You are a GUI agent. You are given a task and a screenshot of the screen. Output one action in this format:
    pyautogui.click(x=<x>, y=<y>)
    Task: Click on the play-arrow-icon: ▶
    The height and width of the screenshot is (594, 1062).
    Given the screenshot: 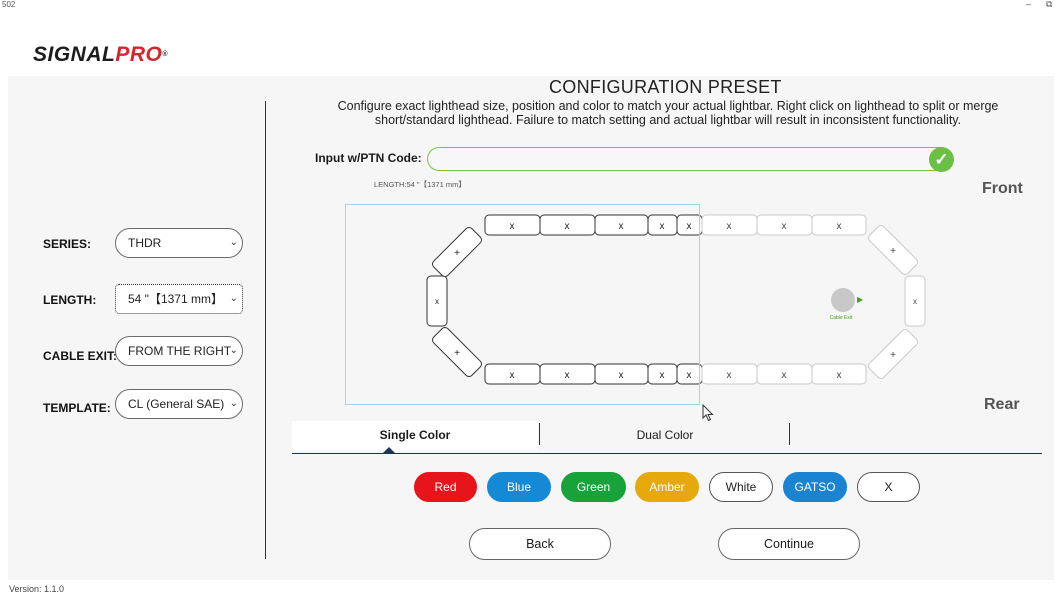 What is the action you would take?
    pyautogui.click(x=860, y=299)
    